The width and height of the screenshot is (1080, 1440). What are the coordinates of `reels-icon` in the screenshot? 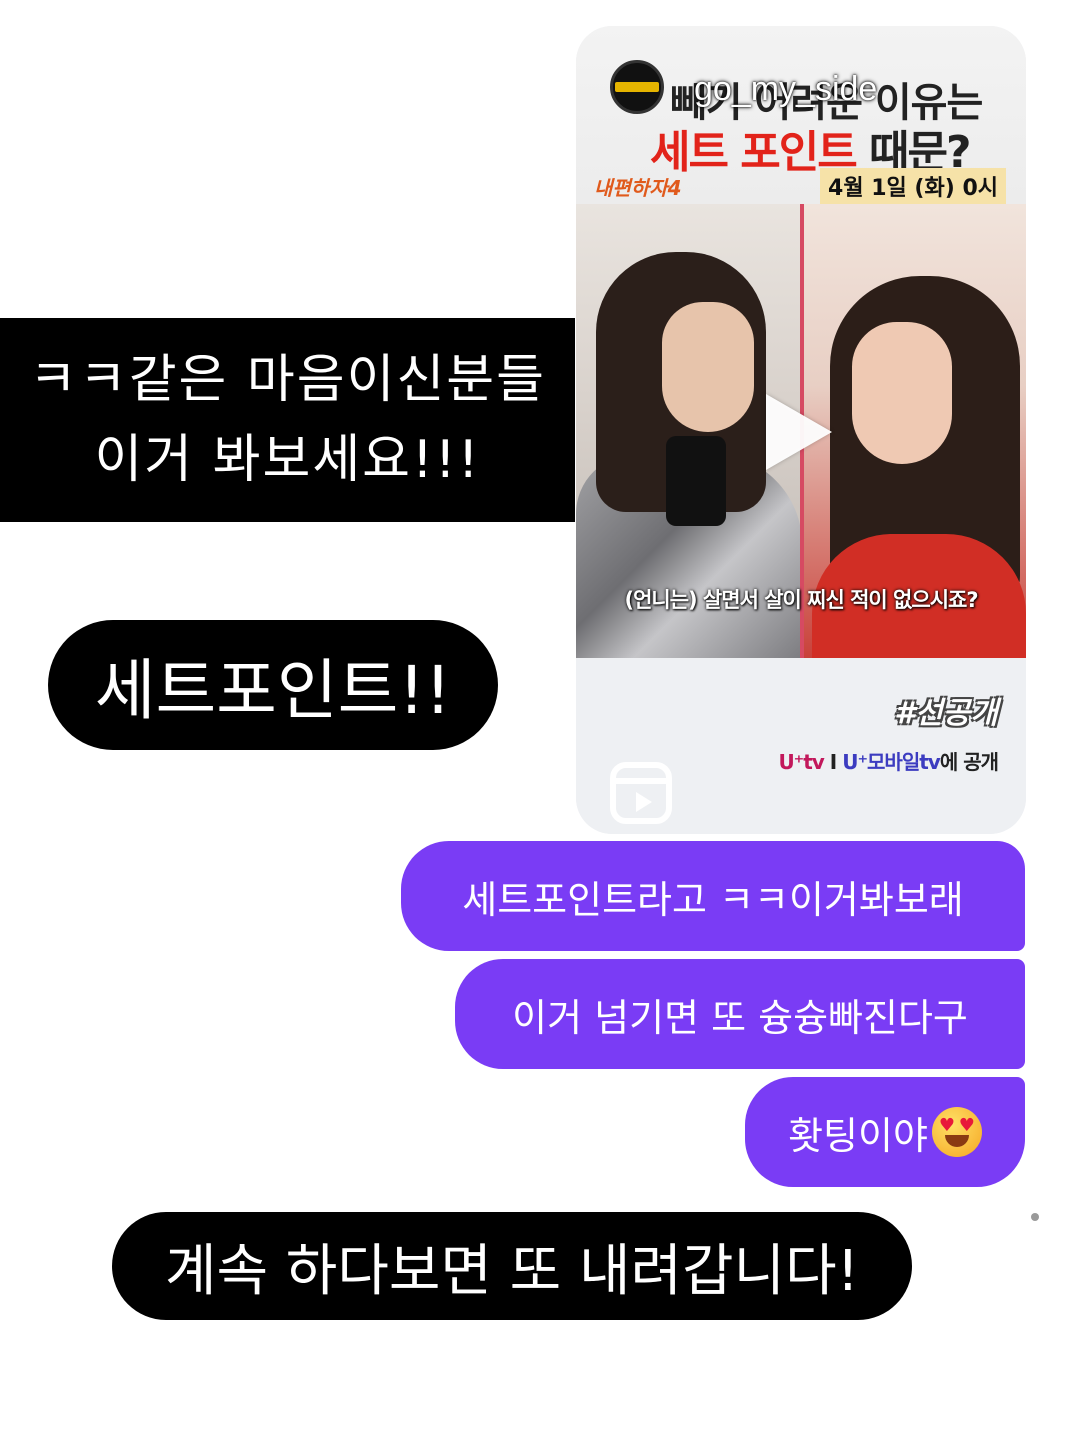 It's located at (641, 793).